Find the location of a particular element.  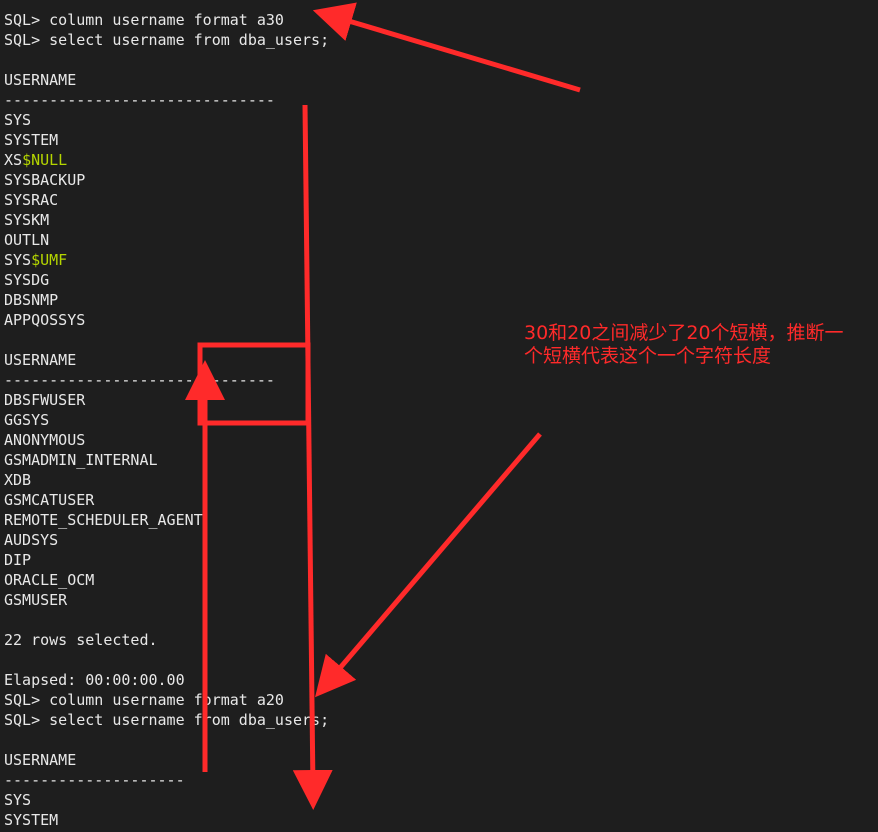

terminal-line-text: ANONYMOUS is located at coordinates (45, 440).